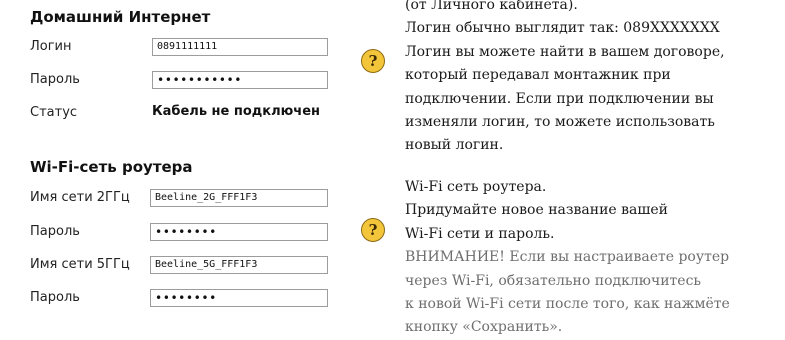 Image resolution: width=785 pixels, height=340 pixels. Describe the element at coordinates (538, 75) in the screenshot. I see `help-line: который передавал монтажник при` at that location.